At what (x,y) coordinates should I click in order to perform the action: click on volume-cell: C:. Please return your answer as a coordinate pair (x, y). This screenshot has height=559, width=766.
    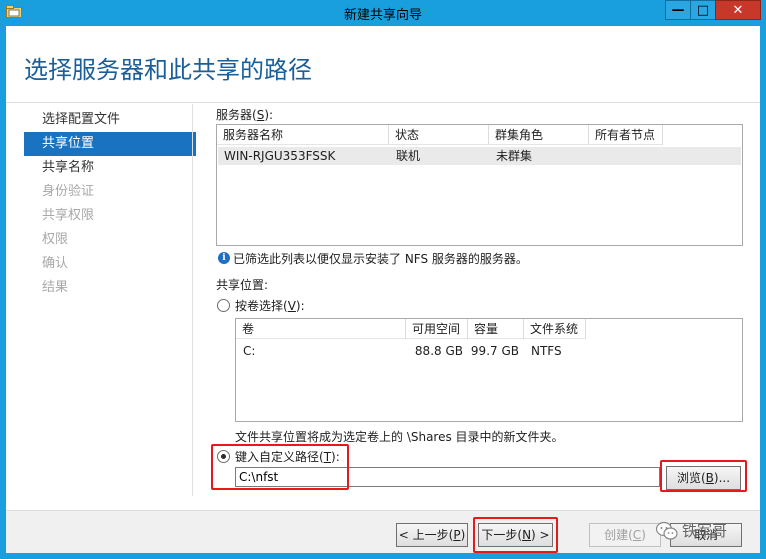
    Looking at the image, I should click on (249, 351).